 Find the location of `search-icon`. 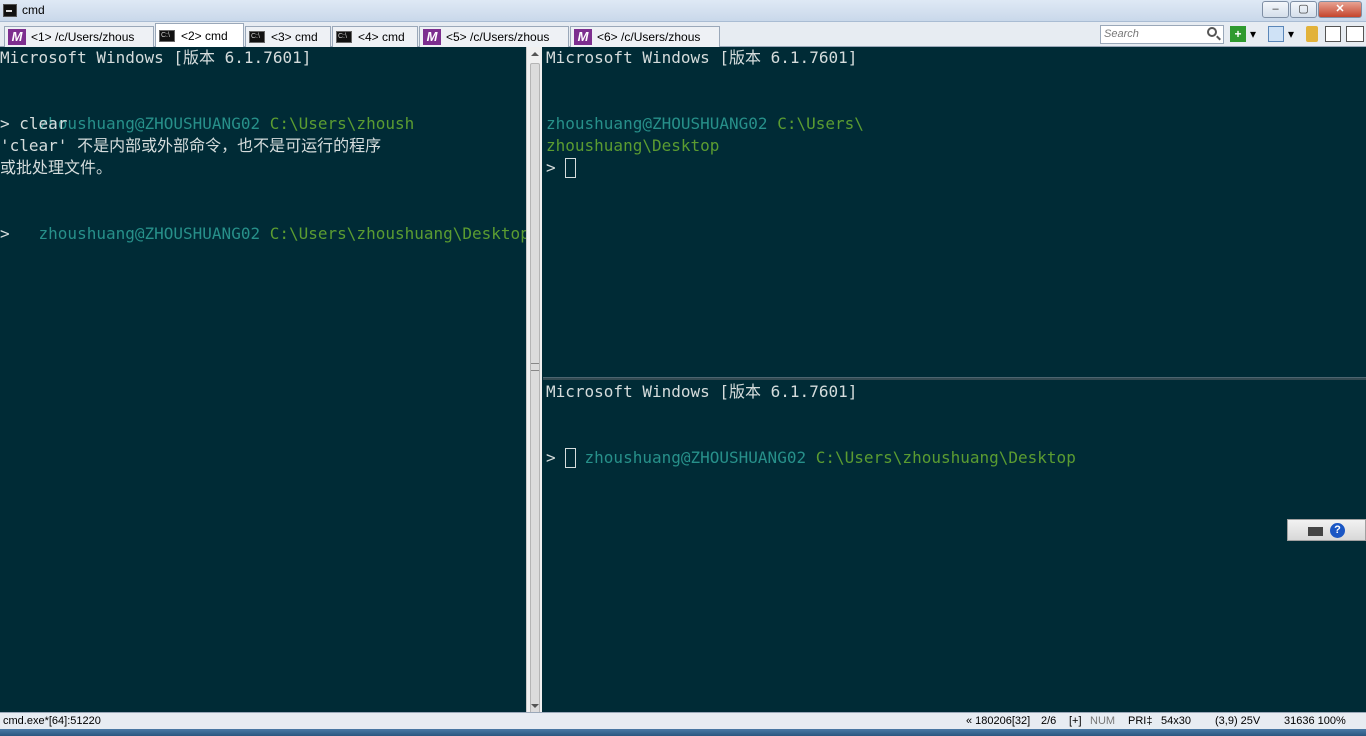

search-icon is located at coordinates (1212, 32).